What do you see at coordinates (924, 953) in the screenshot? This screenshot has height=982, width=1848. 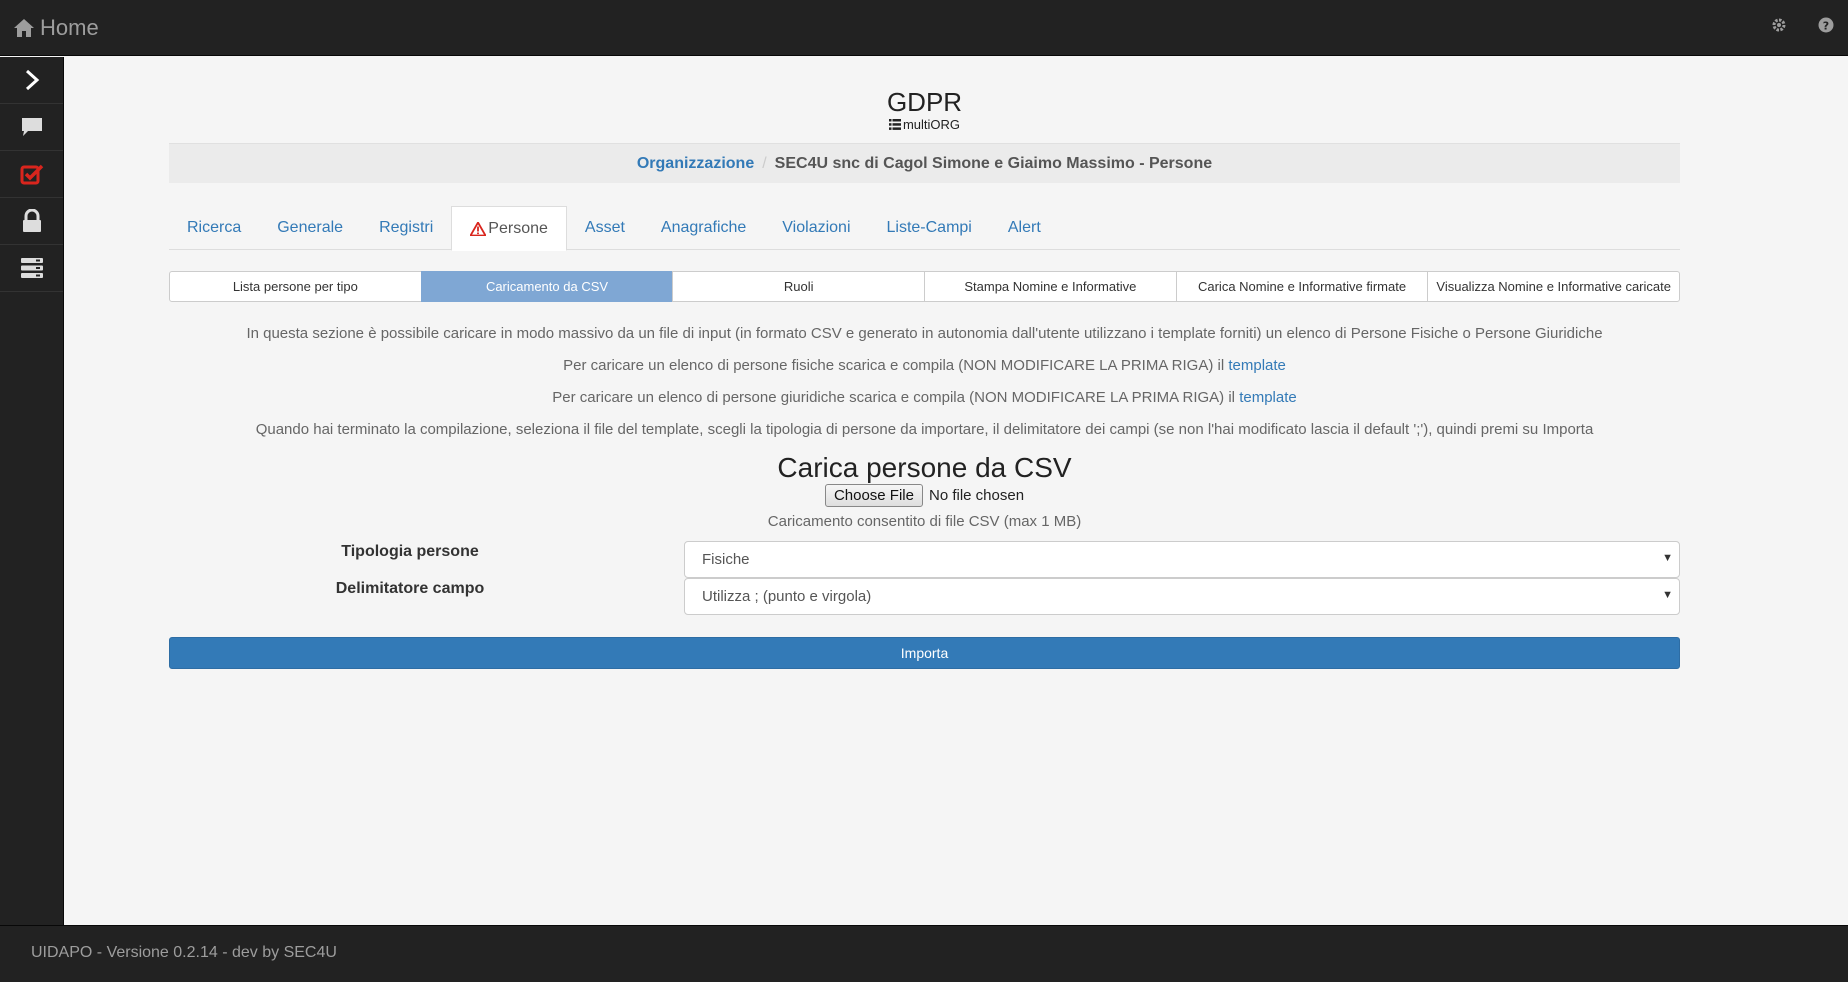 I see `footer: UIDAPO - Versione 0.2.14 - dev by SEC4U` at bounding box center [924, 953].